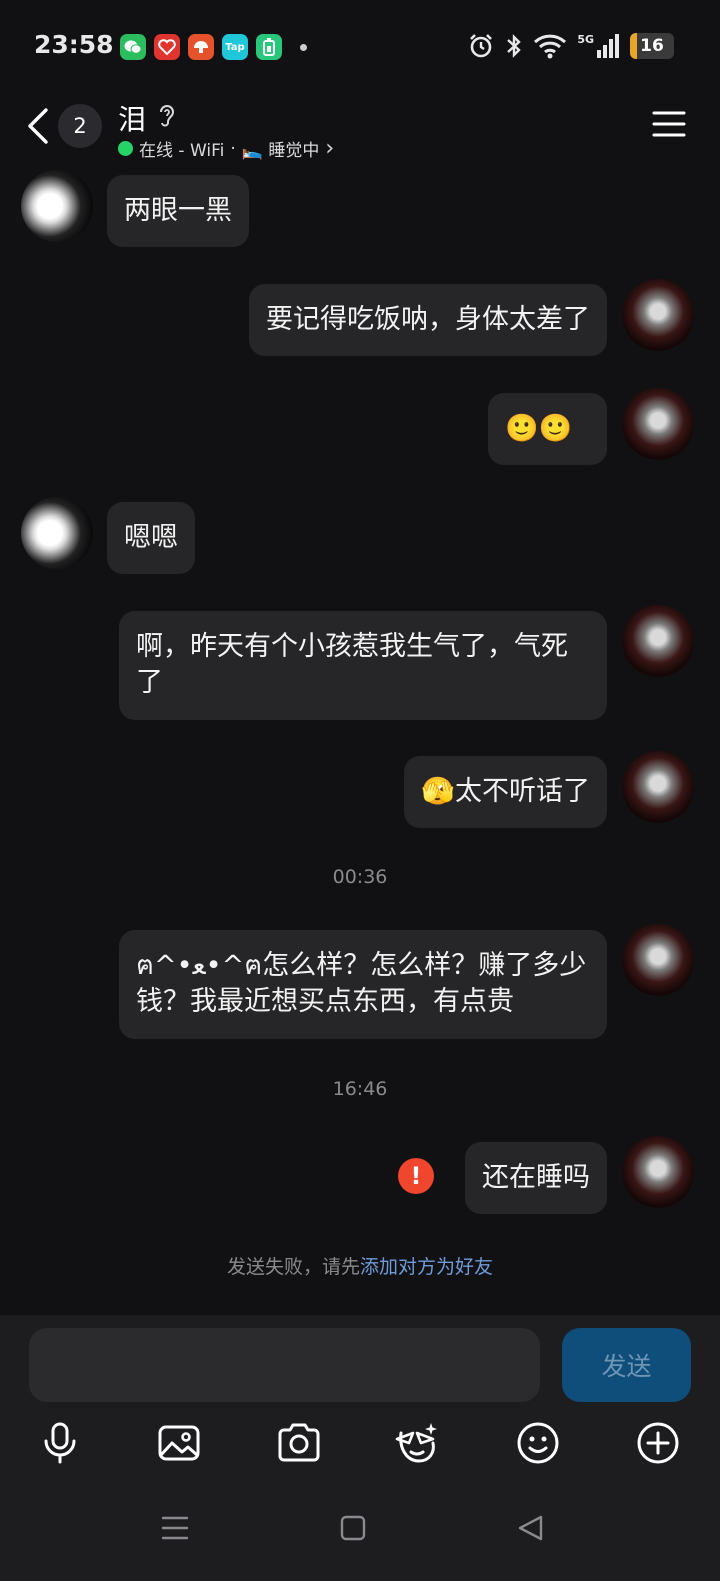  Describe the element at coordinates (38, 126) in the screenshot. I see `back-icon` at that location.